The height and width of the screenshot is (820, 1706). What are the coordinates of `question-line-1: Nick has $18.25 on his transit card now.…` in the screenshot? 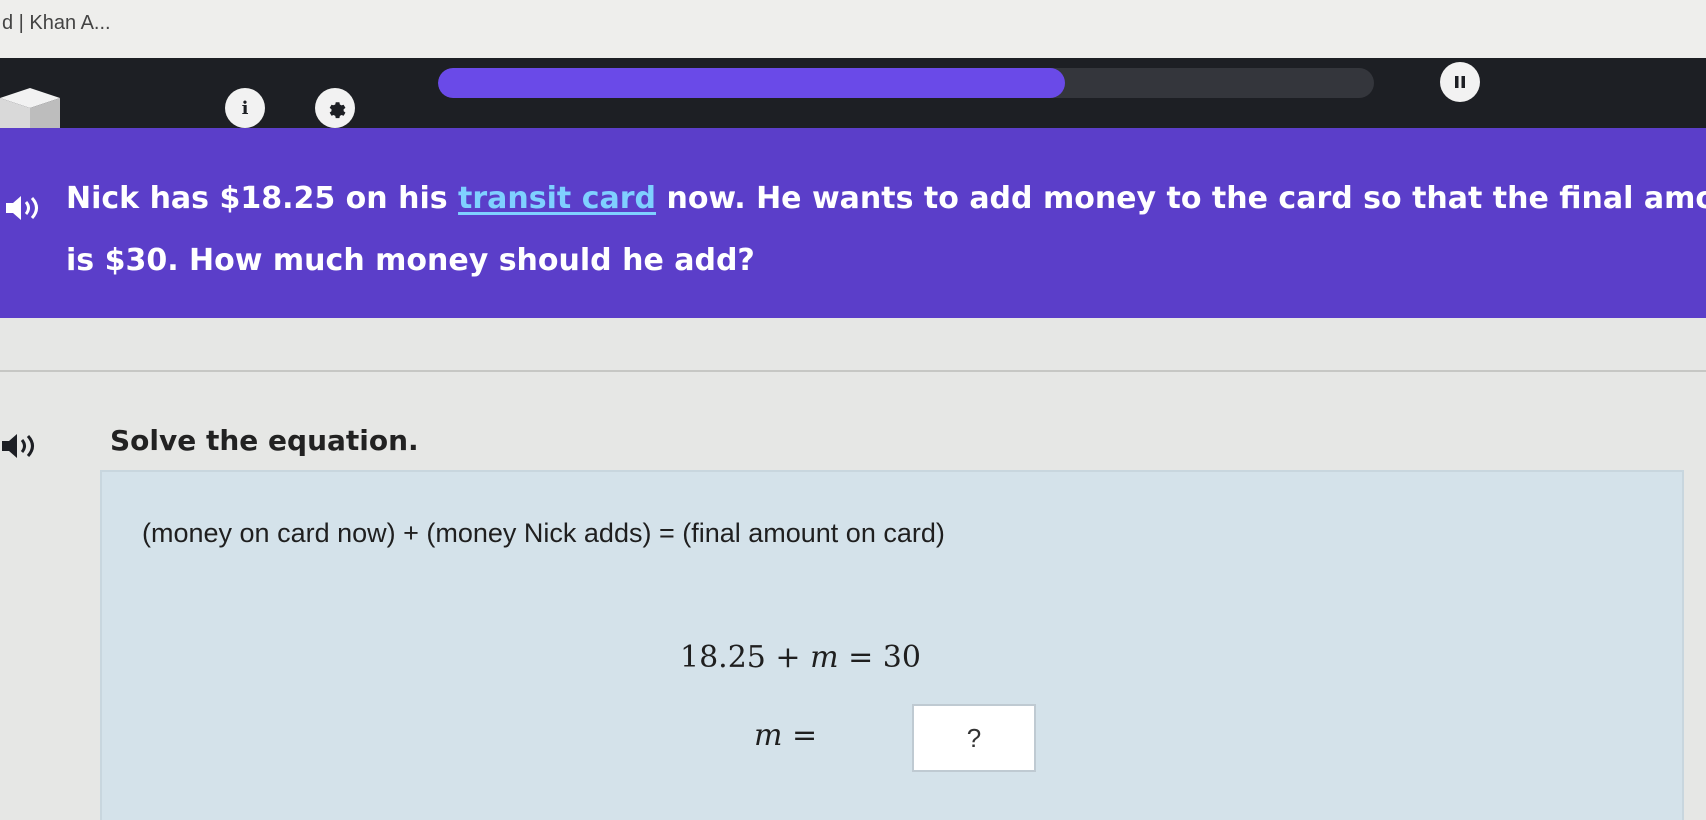 It's located at (886, 198).